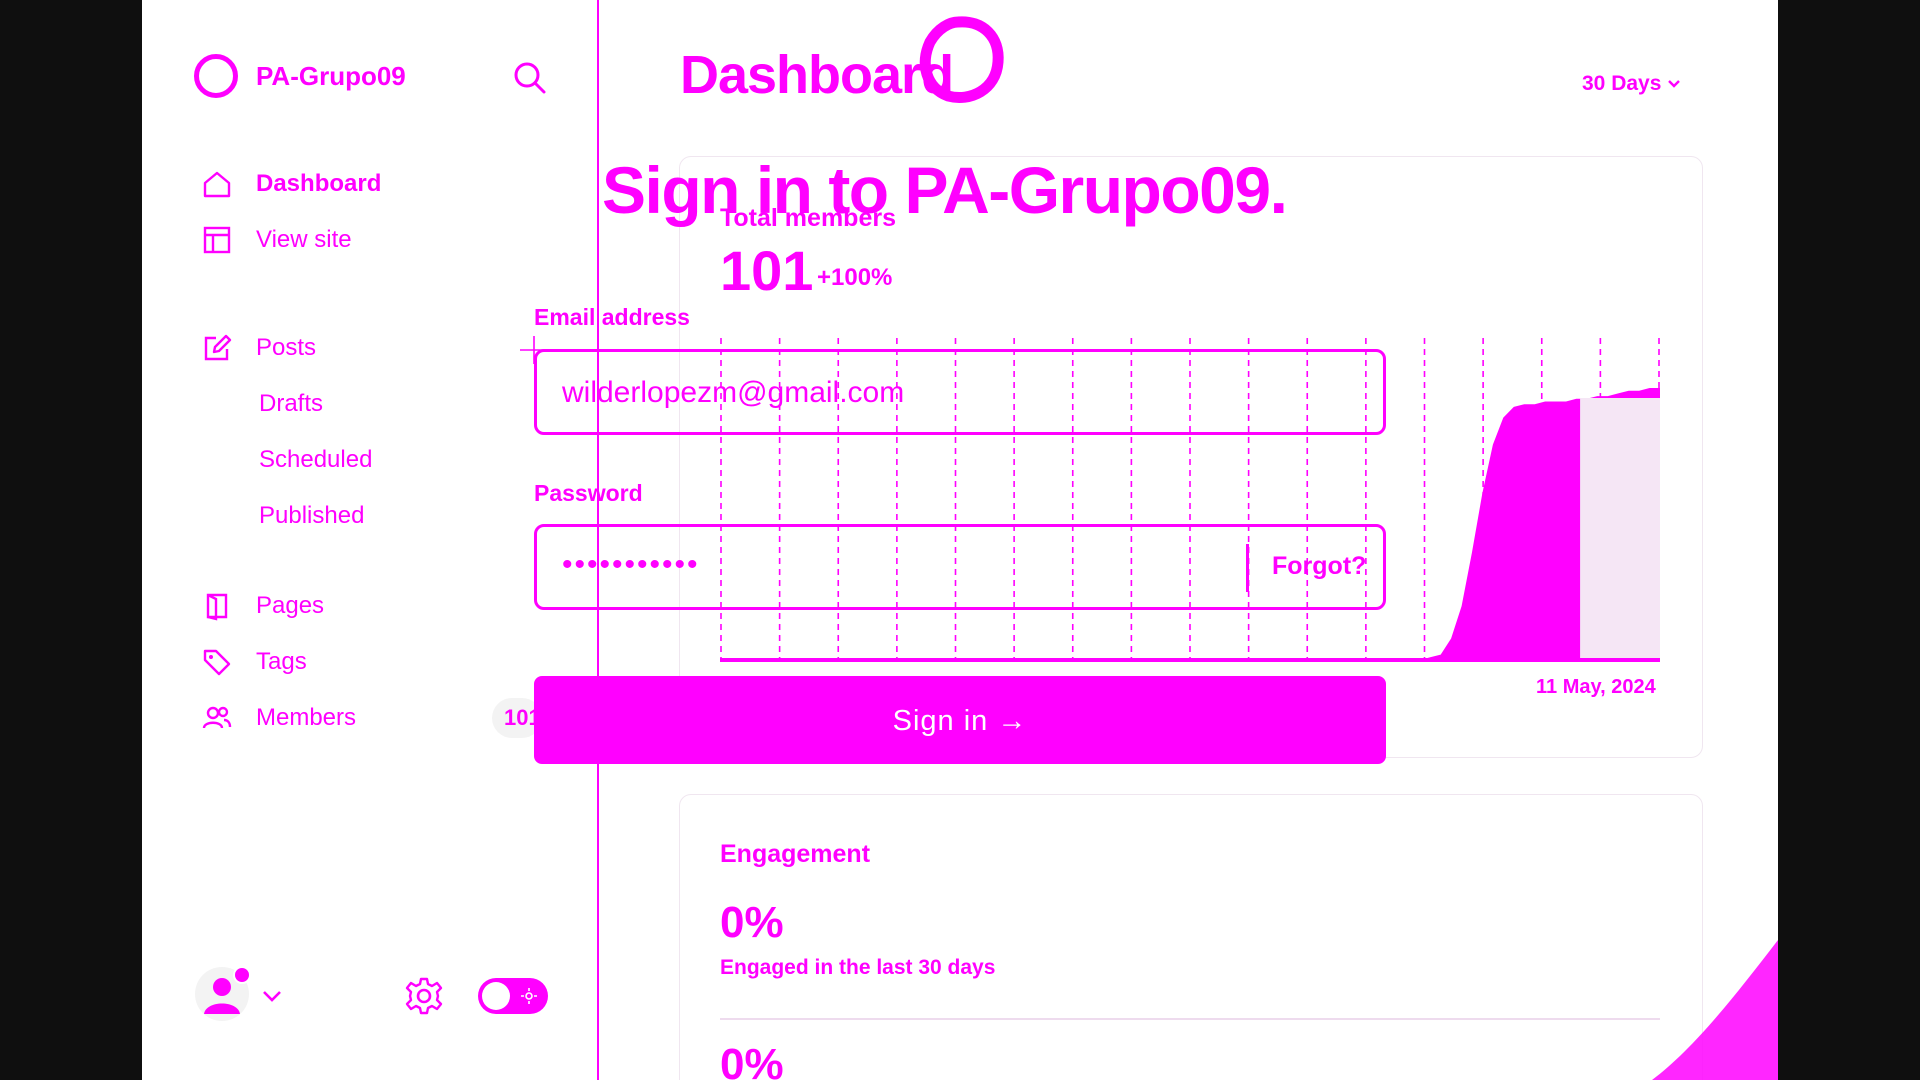 This screenshot has width=1920, height=1080. What do you see at coordinates (960, 720) in the screenshot?
I see `signin-button: Sign in →` at bounding box center [960, 720].